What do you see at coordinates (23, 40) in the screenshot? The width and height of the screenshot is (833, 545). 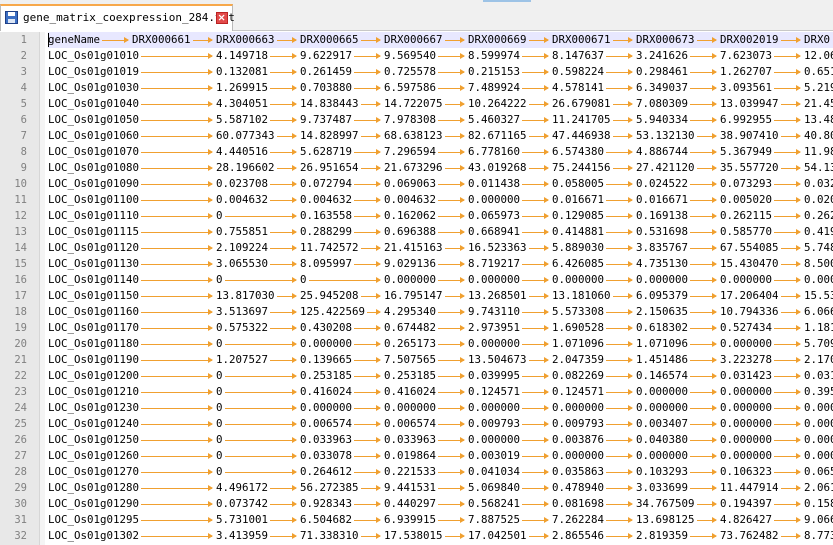 I see `line-number: 1` at bounding box center [23, 40].